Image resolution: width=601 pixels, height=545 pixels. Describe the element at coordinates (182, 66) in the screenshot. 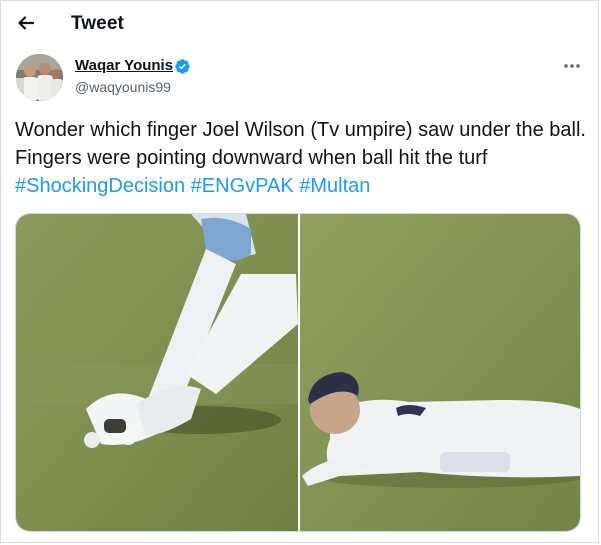

I see `verified-badge-icon` at that location.